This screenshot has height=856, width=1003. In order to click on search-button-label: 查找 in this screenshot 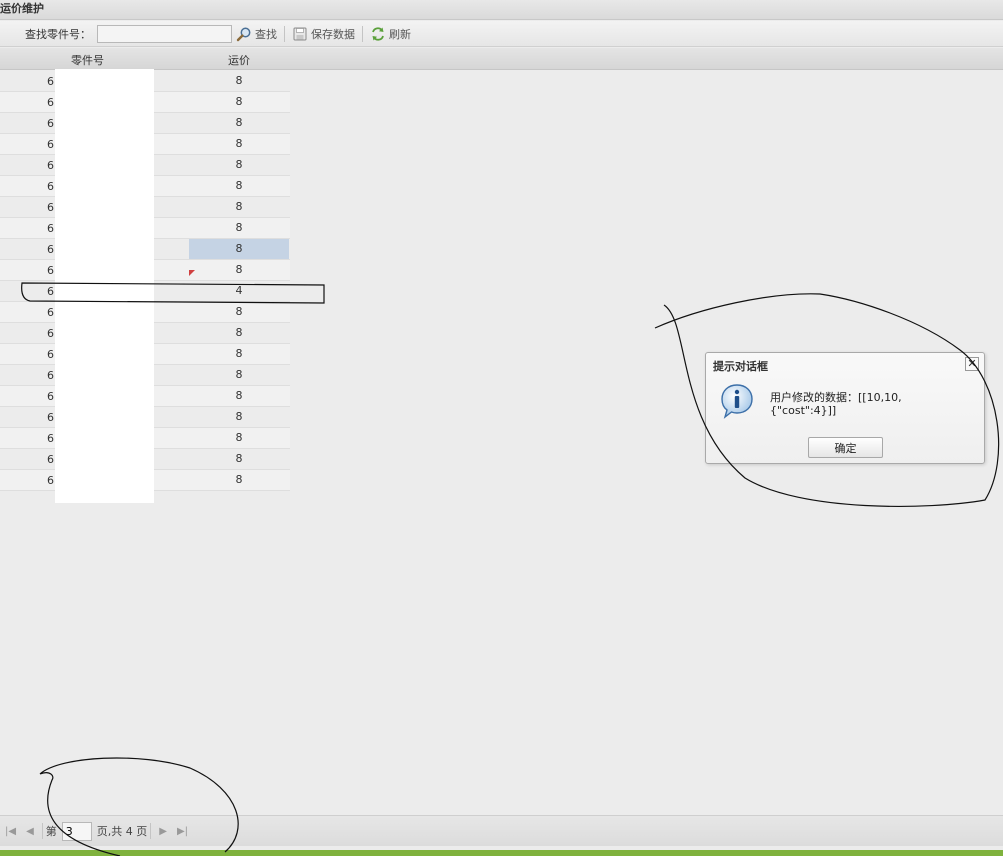, I will do `click(266, 34)`.